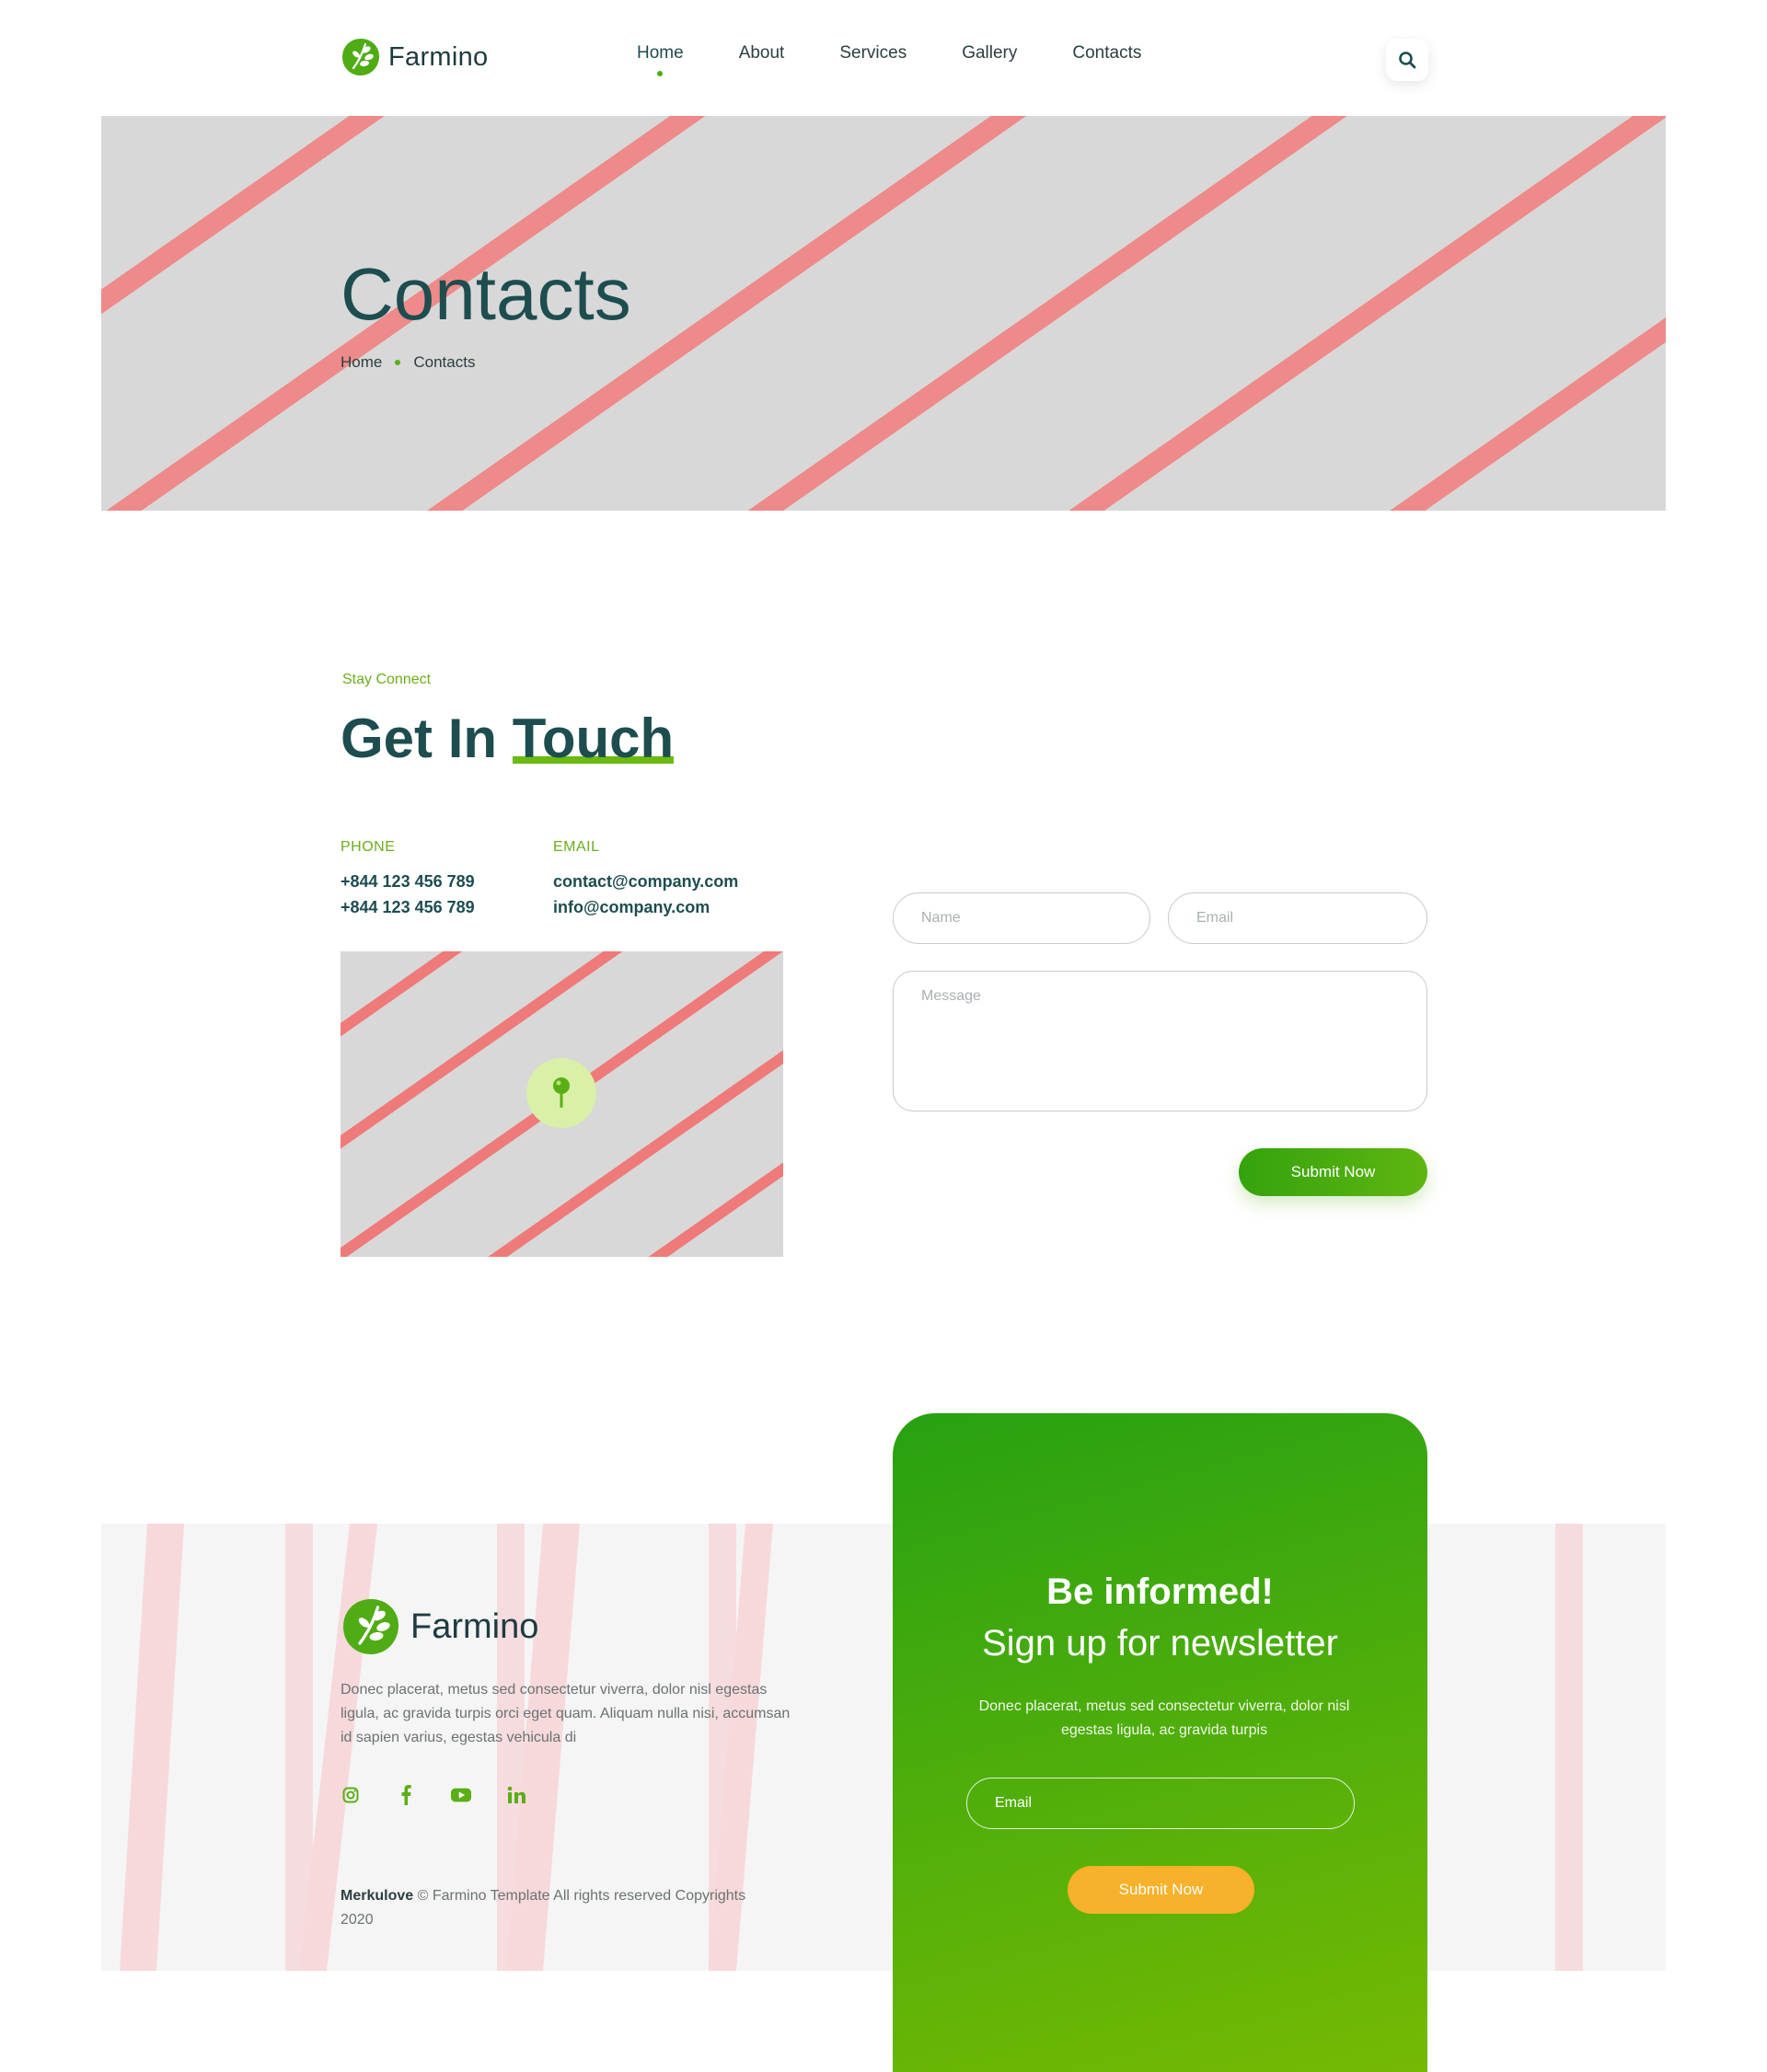 The height and width of the screenshot is (2072, 1767). Describe the element at coordinates (433, 1795) in the screenshot. I see `social-links` at that location.